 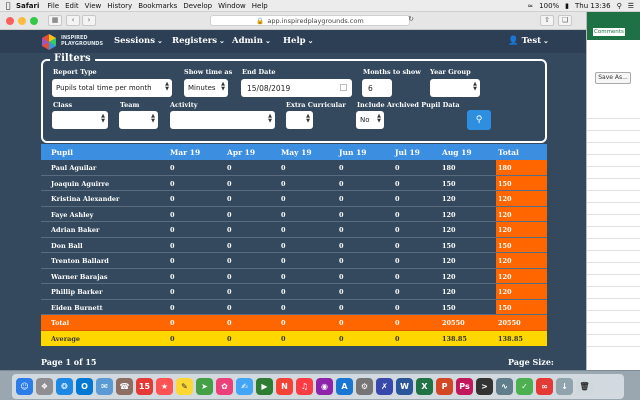 I want to click on facetime-icon: ▶, so click(x=264, y=386).